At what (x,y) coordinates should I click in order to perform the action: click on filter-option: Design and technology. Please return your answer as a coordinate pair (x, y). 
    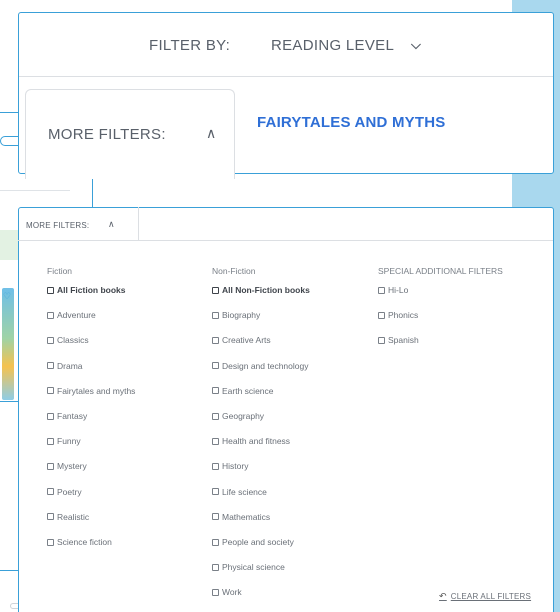
    Looking at the image, I should click on (260, 366).